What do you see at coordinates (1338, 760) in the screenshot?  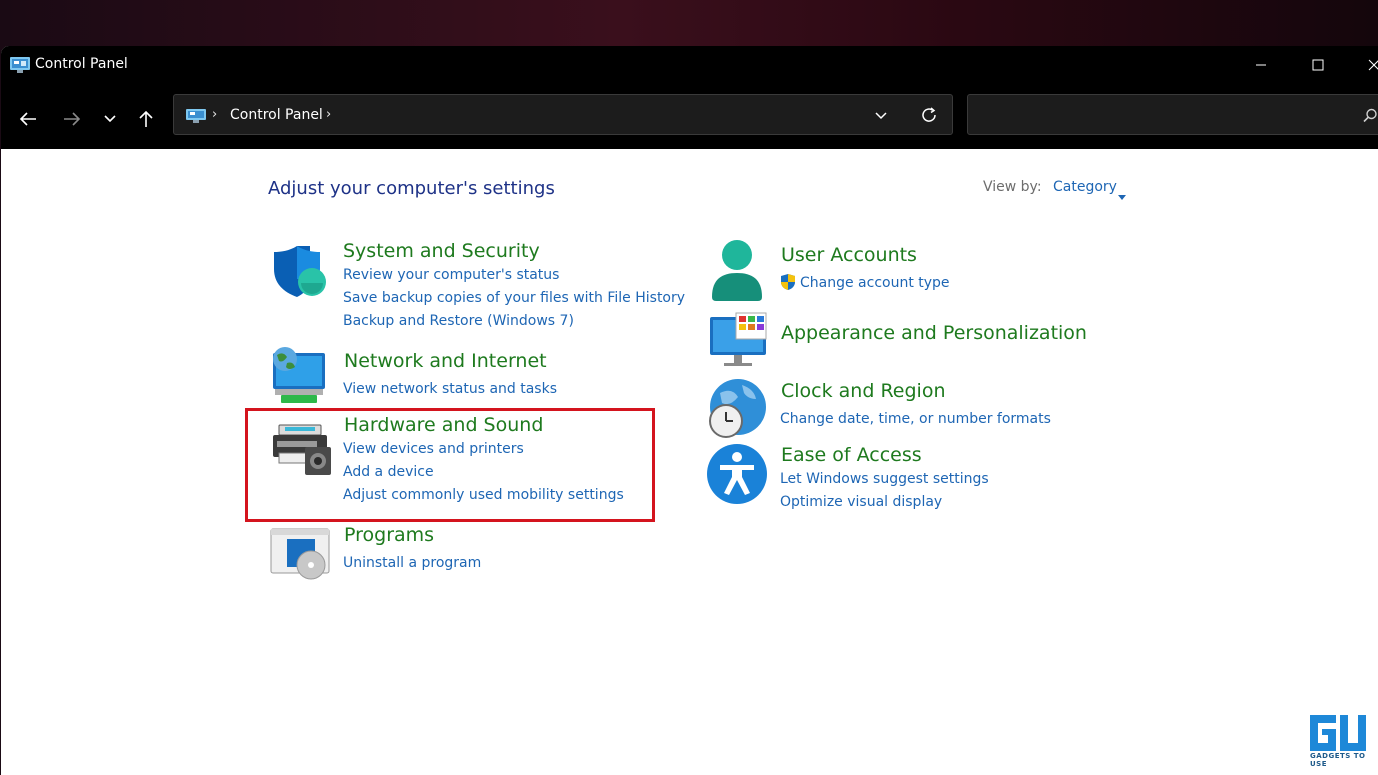 I see `watermark-text: GADGETS TO USE` at bounding box center [1338, 760].